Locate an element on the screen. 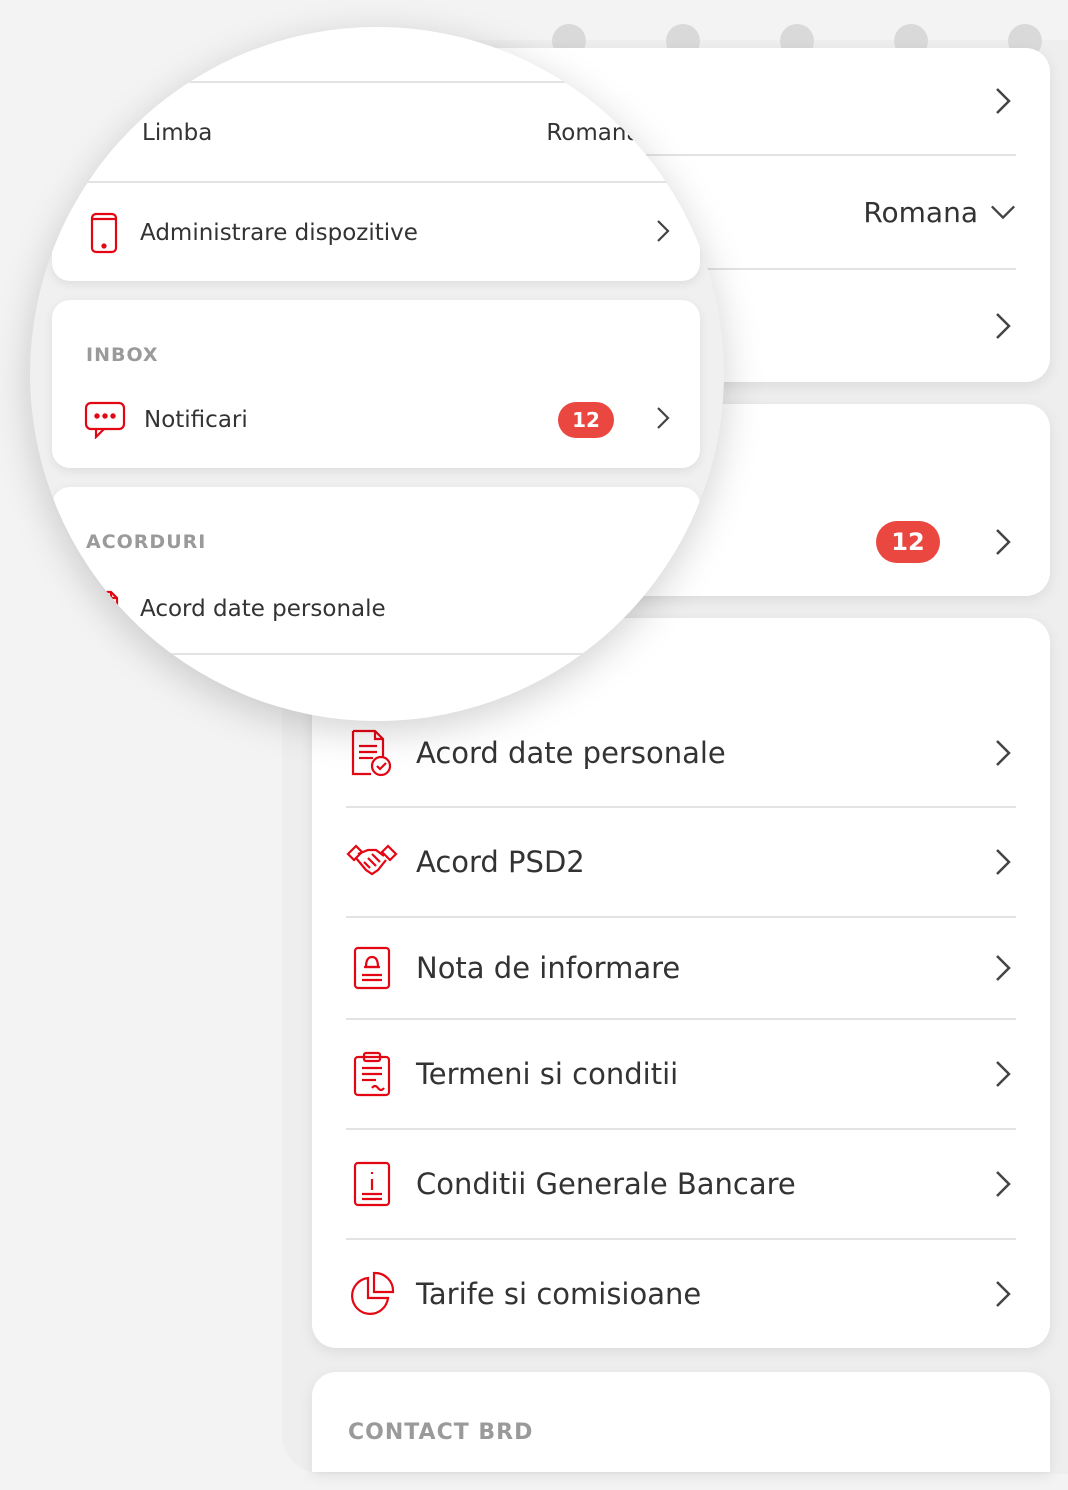 The image size is (1068, 1490). agreement-label: Acord PSD2 is located at coordinates (500, 862).